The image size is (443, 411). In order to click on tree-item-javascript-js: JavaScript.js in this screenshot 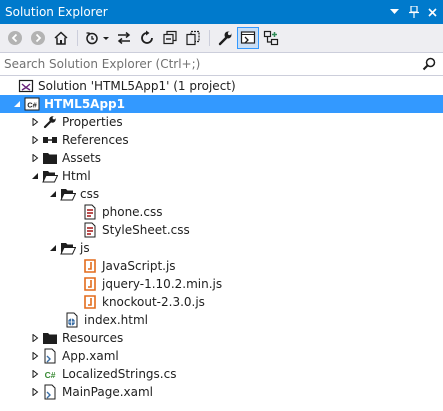, I will do `click(221, 266)`.